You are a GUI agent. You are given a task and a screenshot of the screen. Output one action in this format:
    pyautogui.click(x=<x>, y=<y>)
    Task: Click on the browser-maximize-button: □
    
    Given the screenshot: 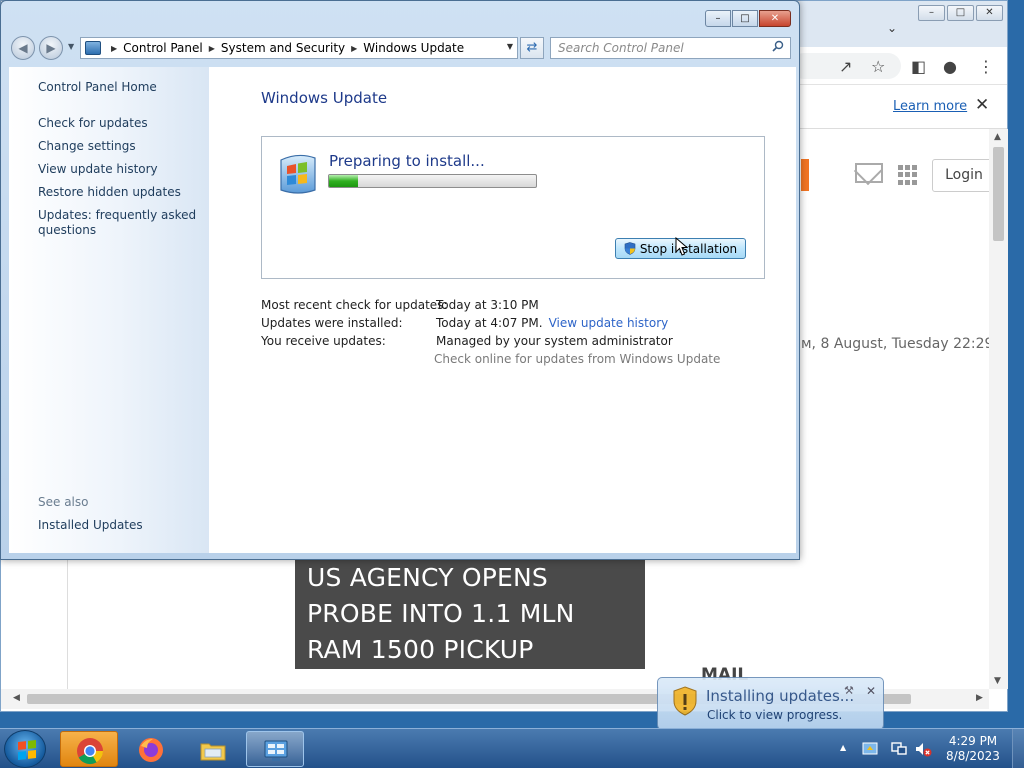 What is the action you would take?
    pyautogui.click(x=960, y=13)
    